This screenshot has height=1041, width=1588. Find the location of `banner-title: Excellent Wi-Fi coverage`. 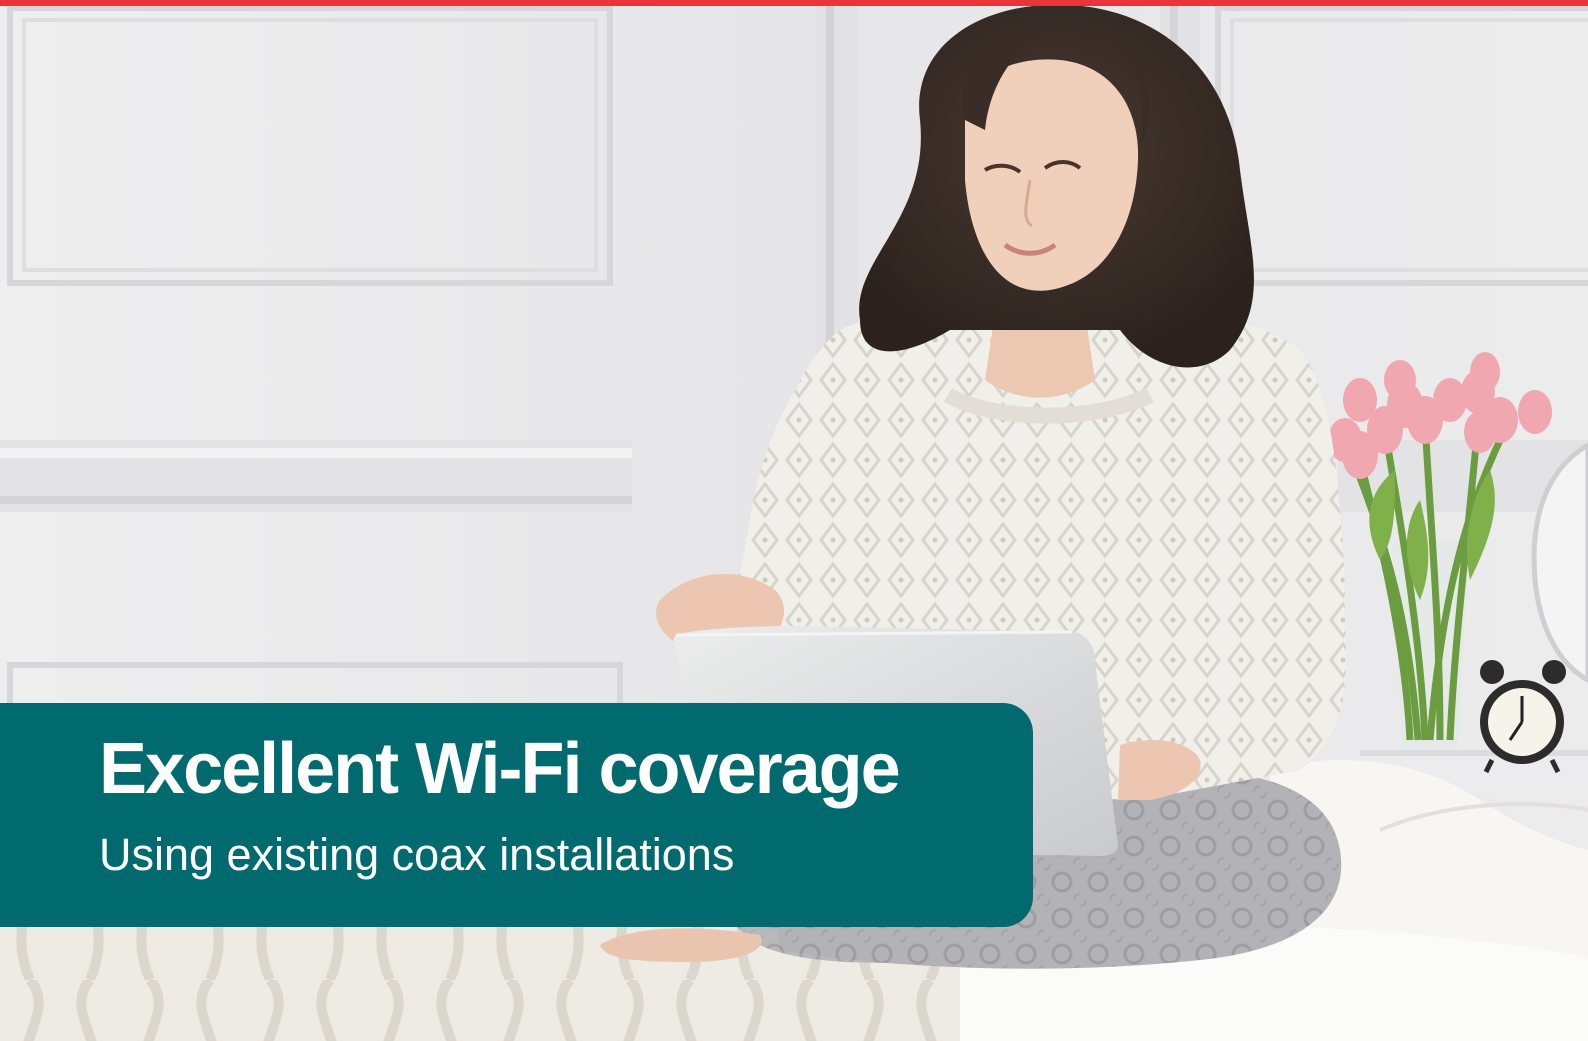

banner-title: Excellent Wi-Fi coverage is located at coordinates (500, 769).